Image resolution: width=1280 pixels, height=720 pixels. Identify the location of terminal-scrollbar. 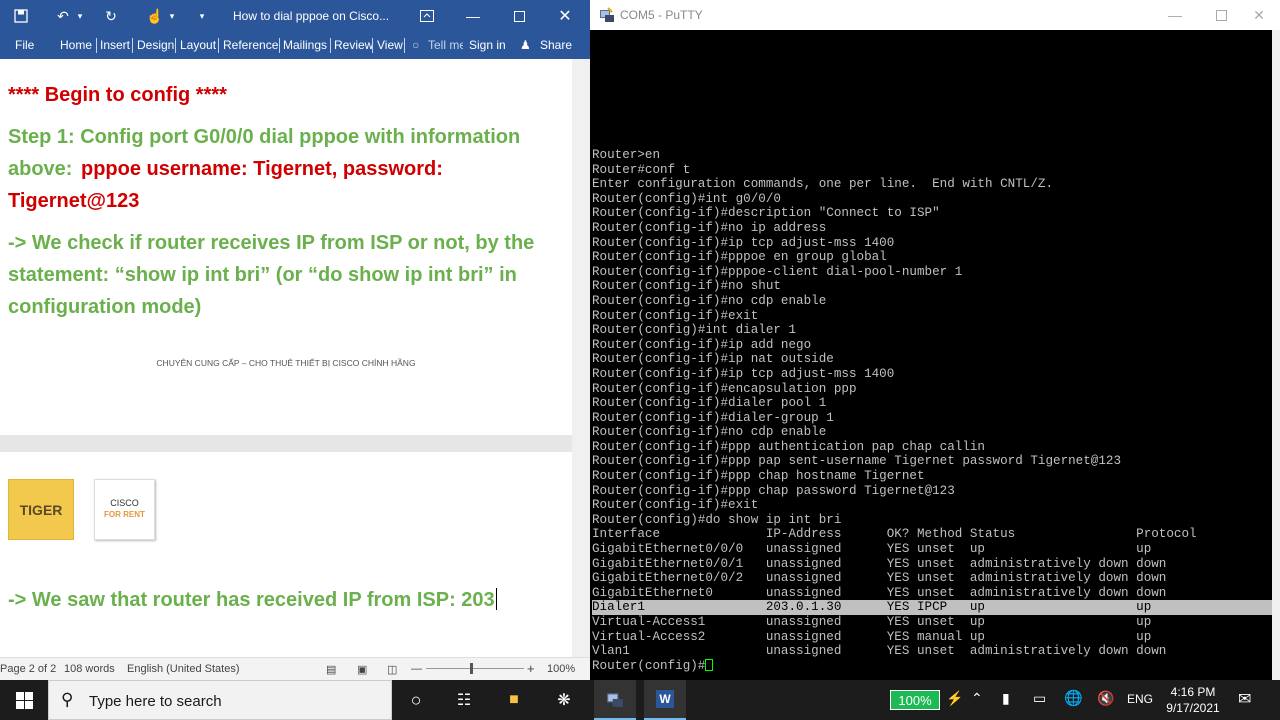
(1276, 355).